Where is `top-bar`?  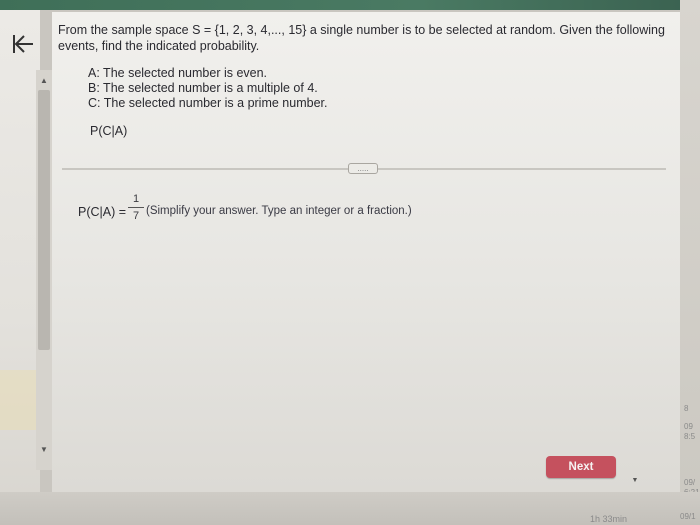 top-bar is located at coordinates (350, 5).